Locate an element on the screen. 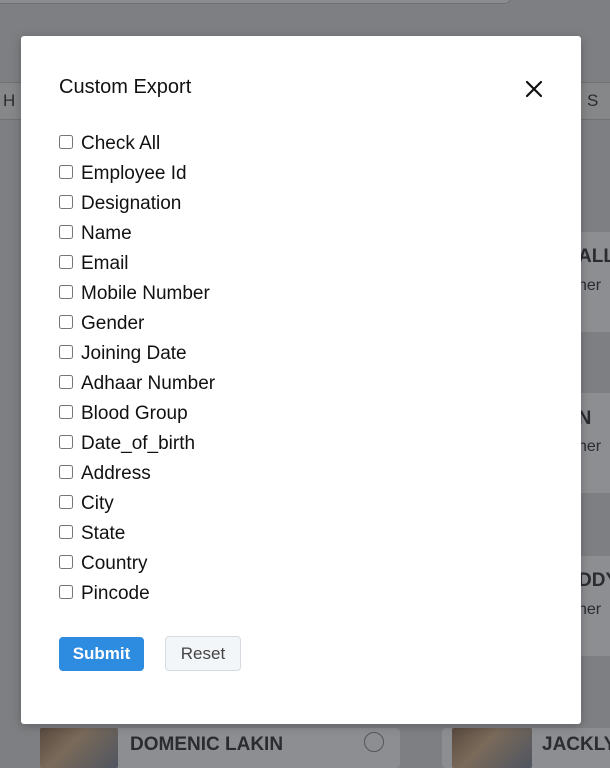 This screenshot has width=610, height=768. option-pincode: Pincode is located at coordinates (137, 594).